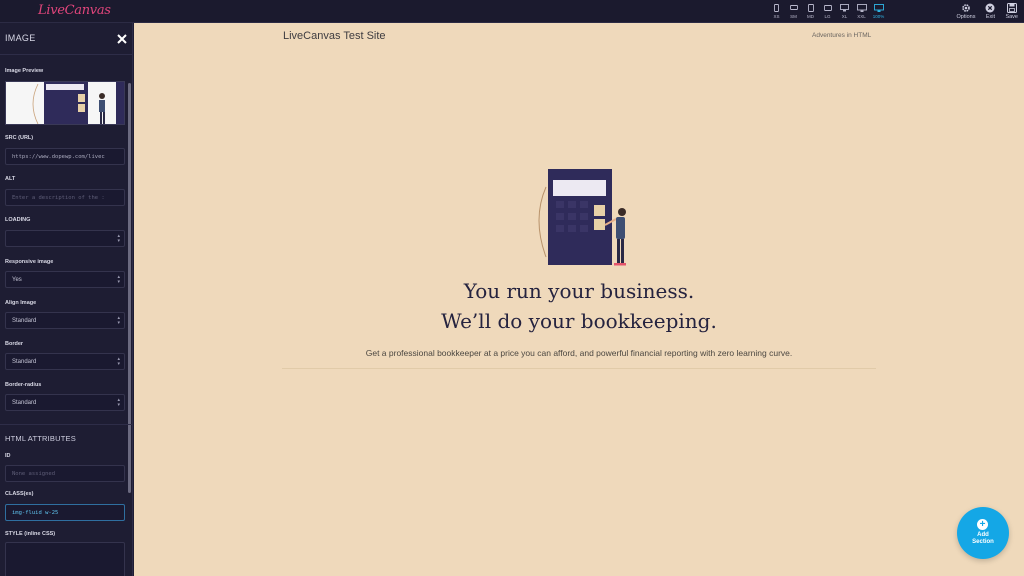 This screenshot has width=1024, height=576. Describe the element at coordinates (966, 17) in the screenshot. I see `options-label: Options` at that location.